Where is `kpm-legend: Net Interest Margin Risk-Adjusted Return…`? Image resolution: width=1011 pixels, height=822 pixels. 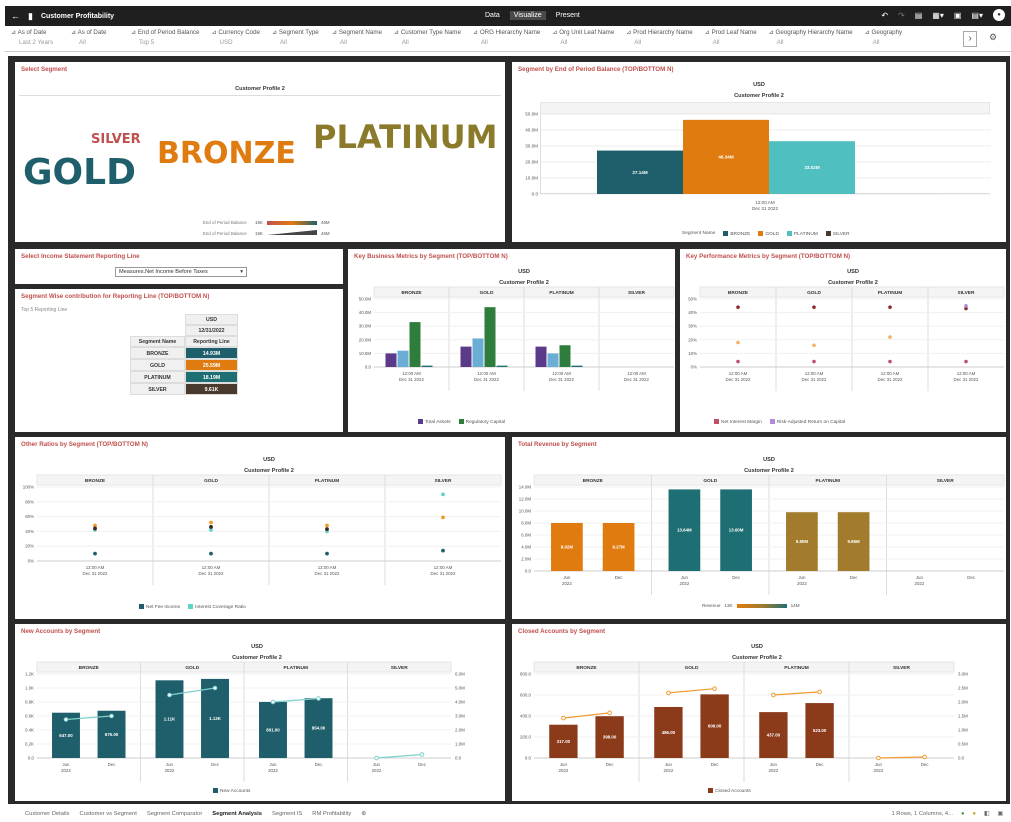 kpm-legend: Net Interest Margin Risk-Adjusted Return… is located at coordinates (779, 422).